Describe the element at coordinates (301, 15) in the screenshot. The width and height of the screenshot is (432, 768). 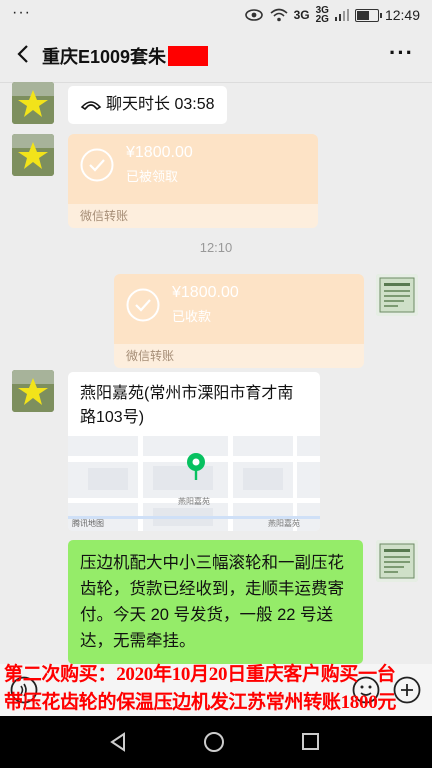
I see `network-3g-label: 3G` at that location.